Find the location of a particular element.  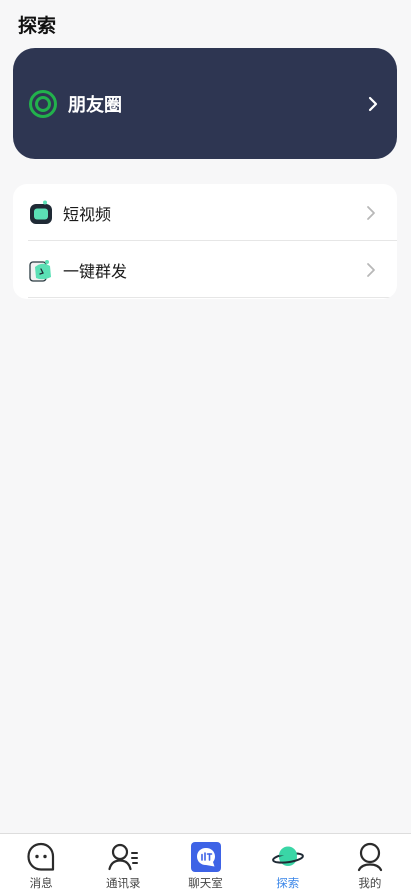

tab-profile: 我的 is located at coordinates (370, 863).